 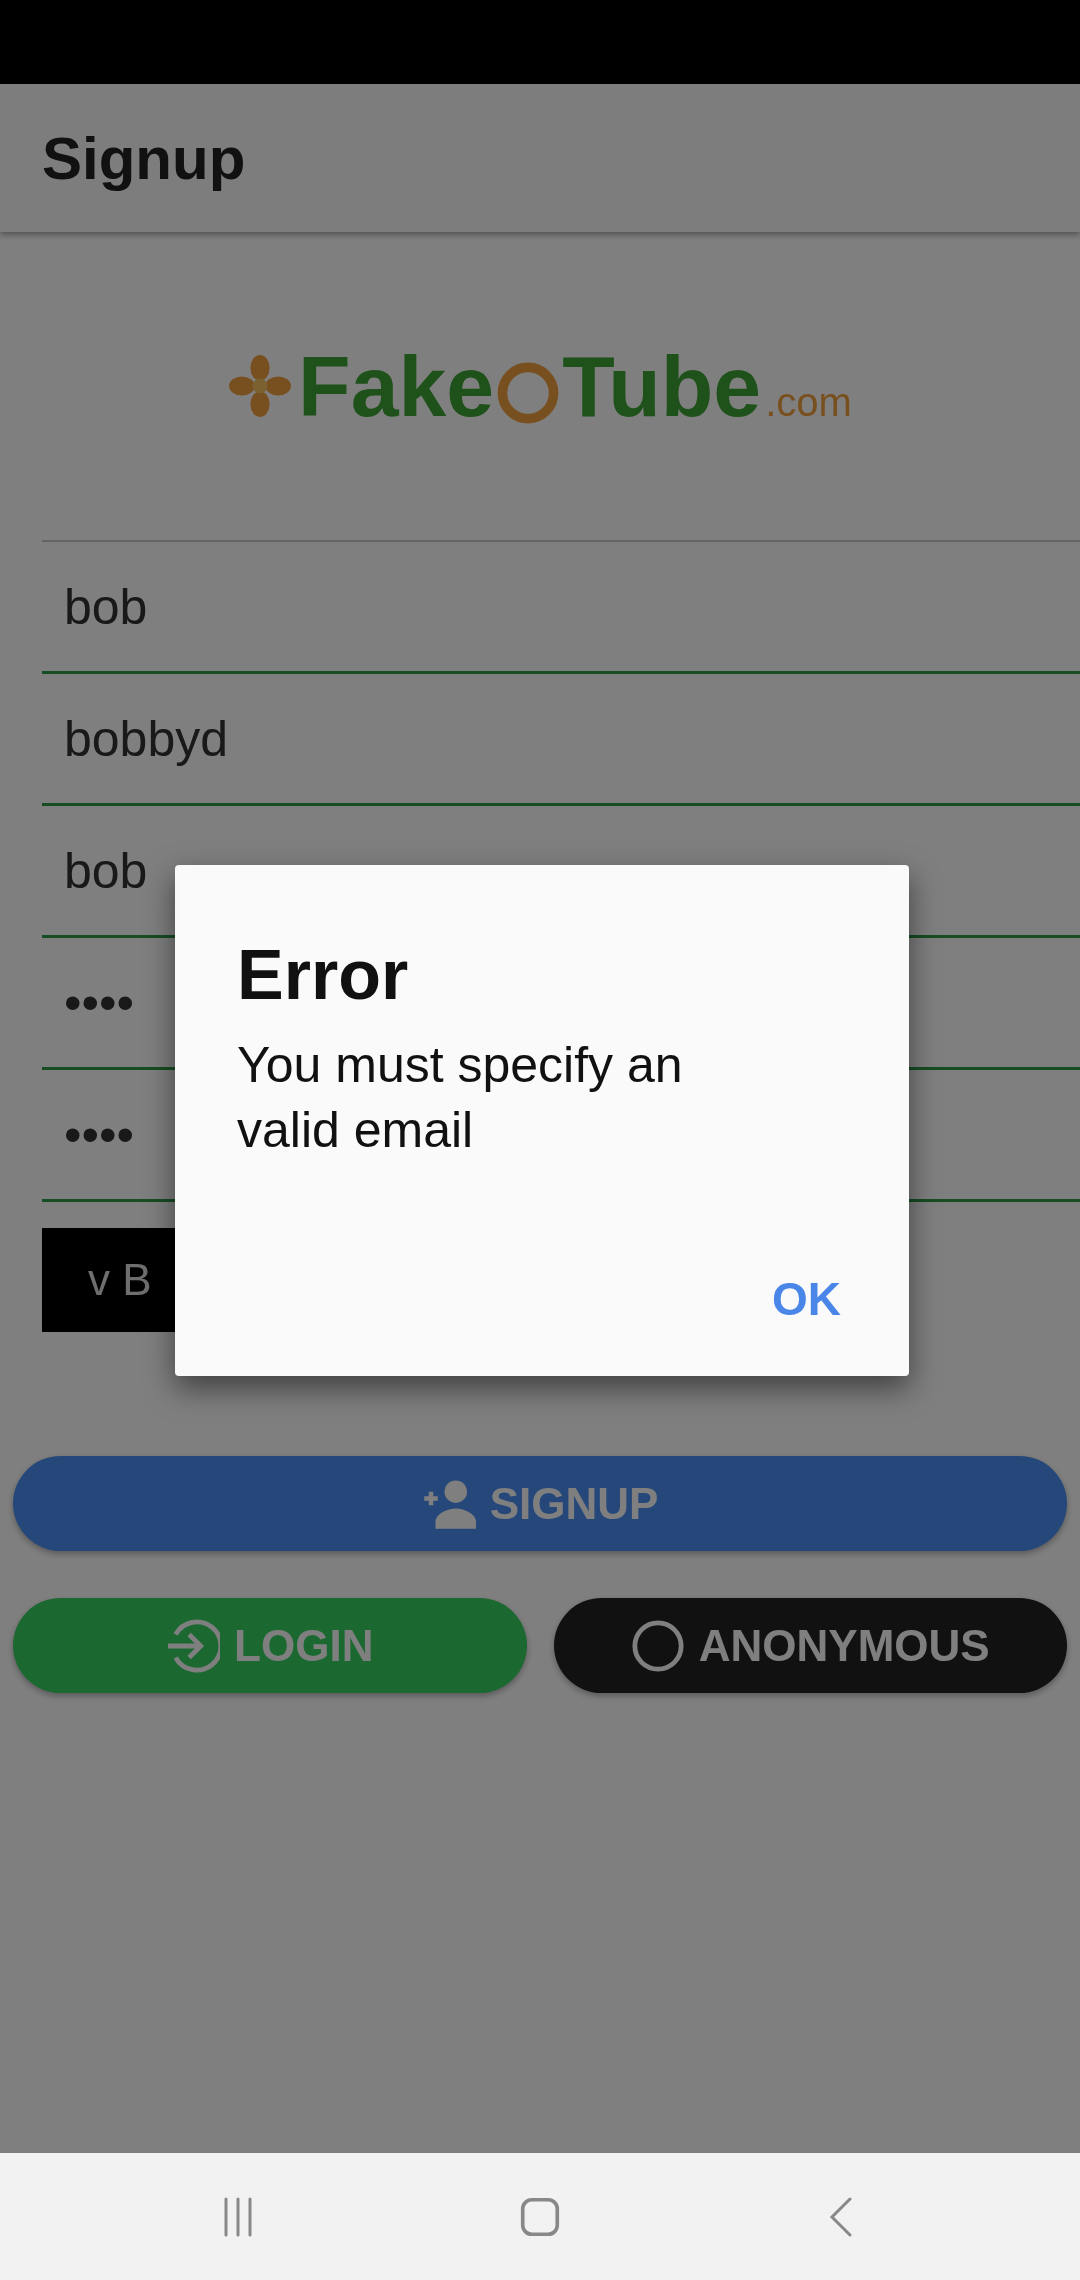 What do you see at coordinates (561, 740) in the screenshot?
I see `input-field: bobbyd` at bounding box center [561, 740].